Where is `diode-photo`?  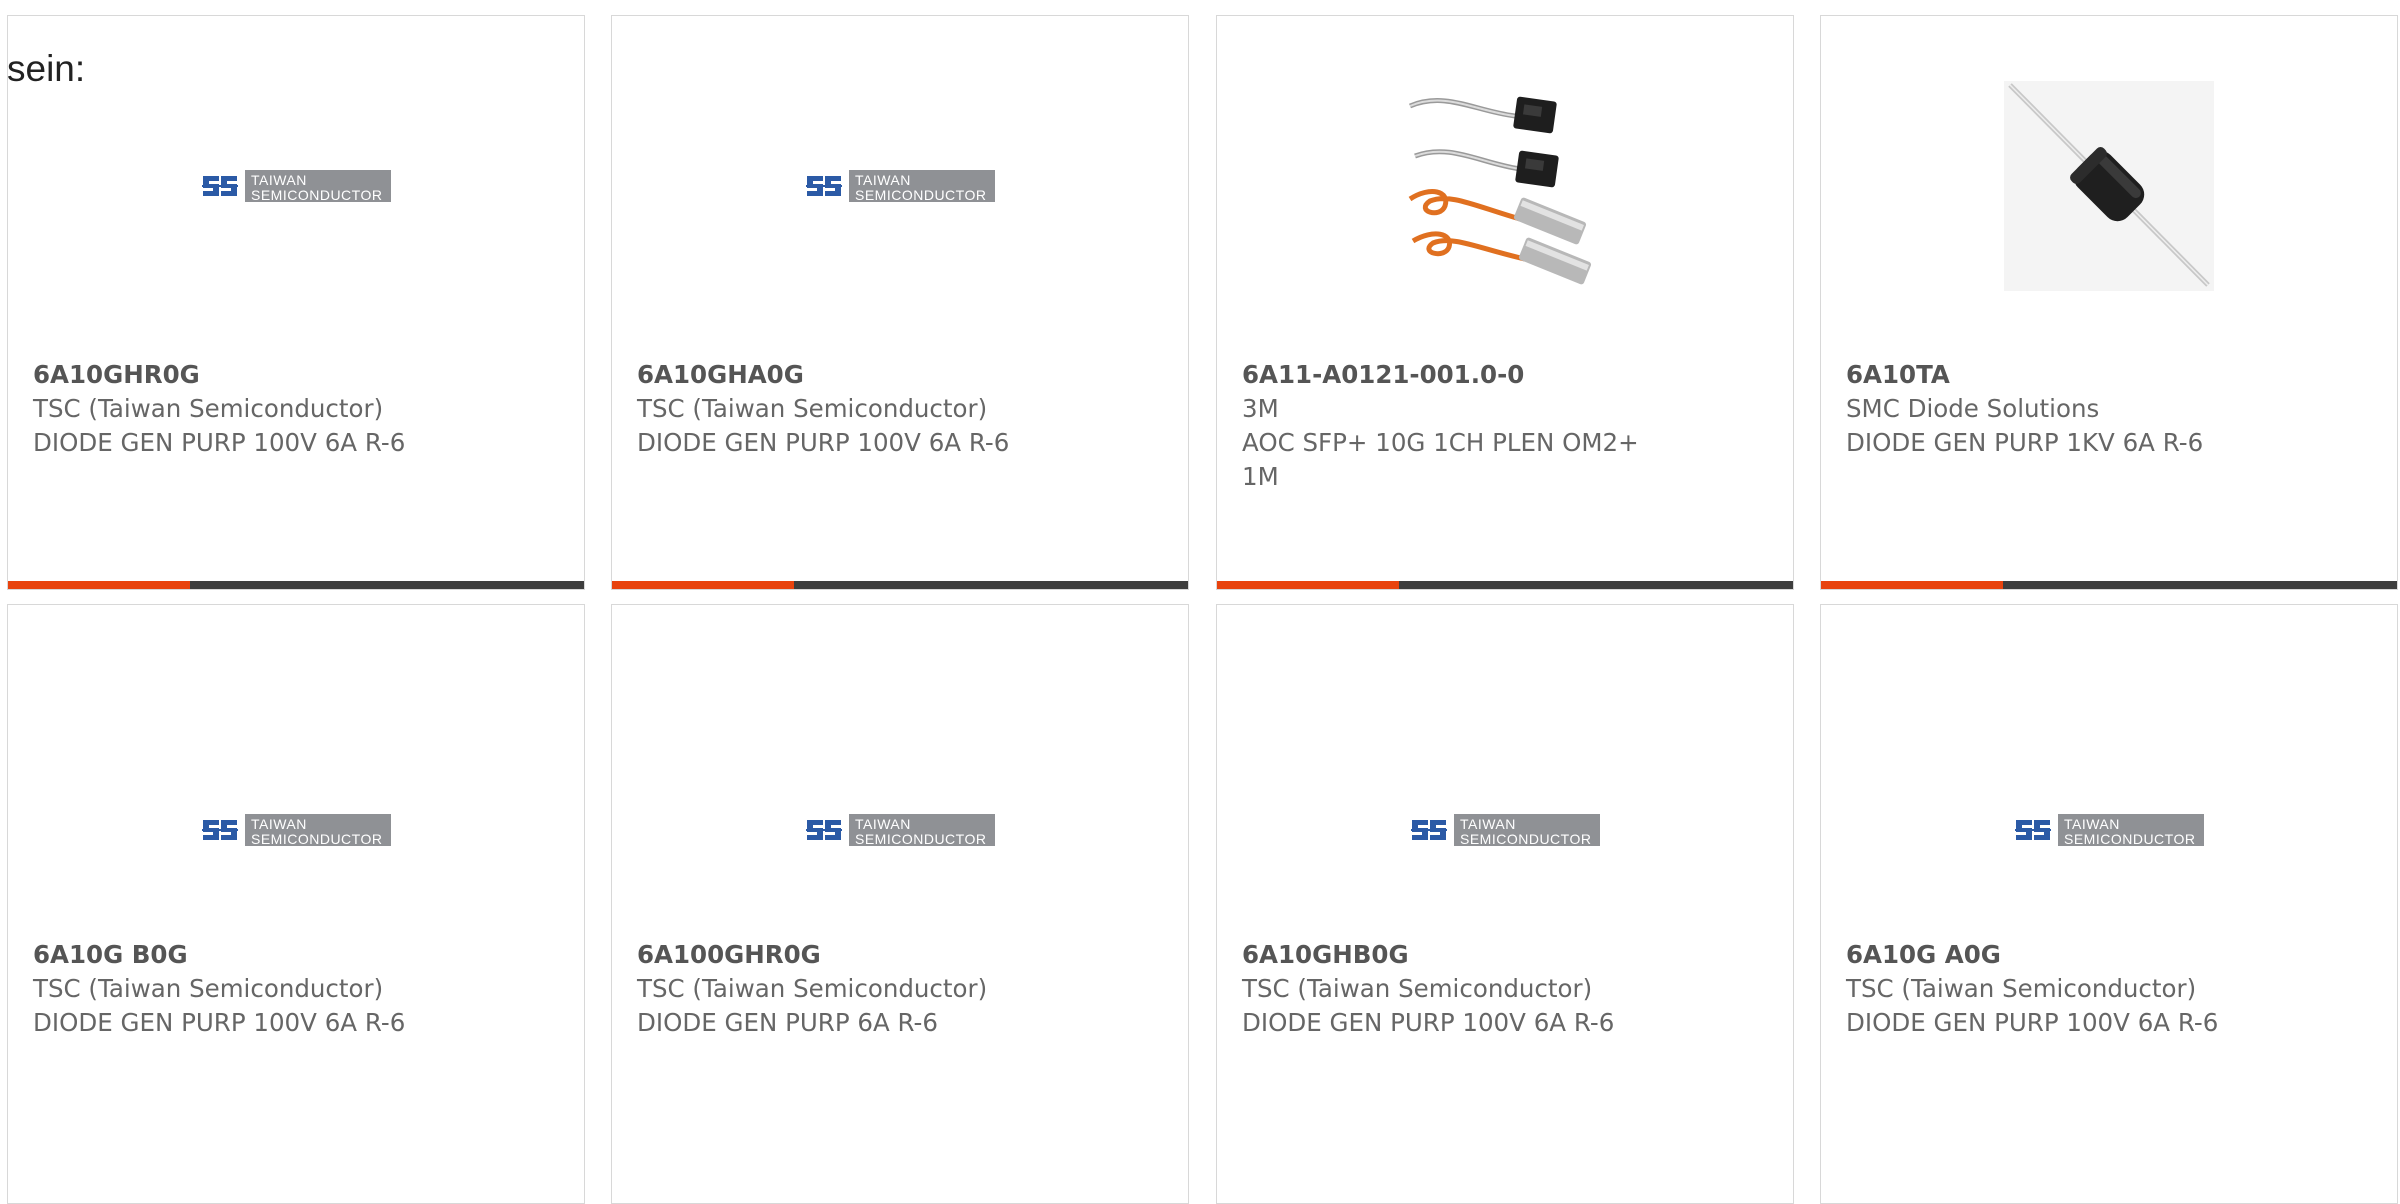 diode-photo is located at coordinates (2109, 186).